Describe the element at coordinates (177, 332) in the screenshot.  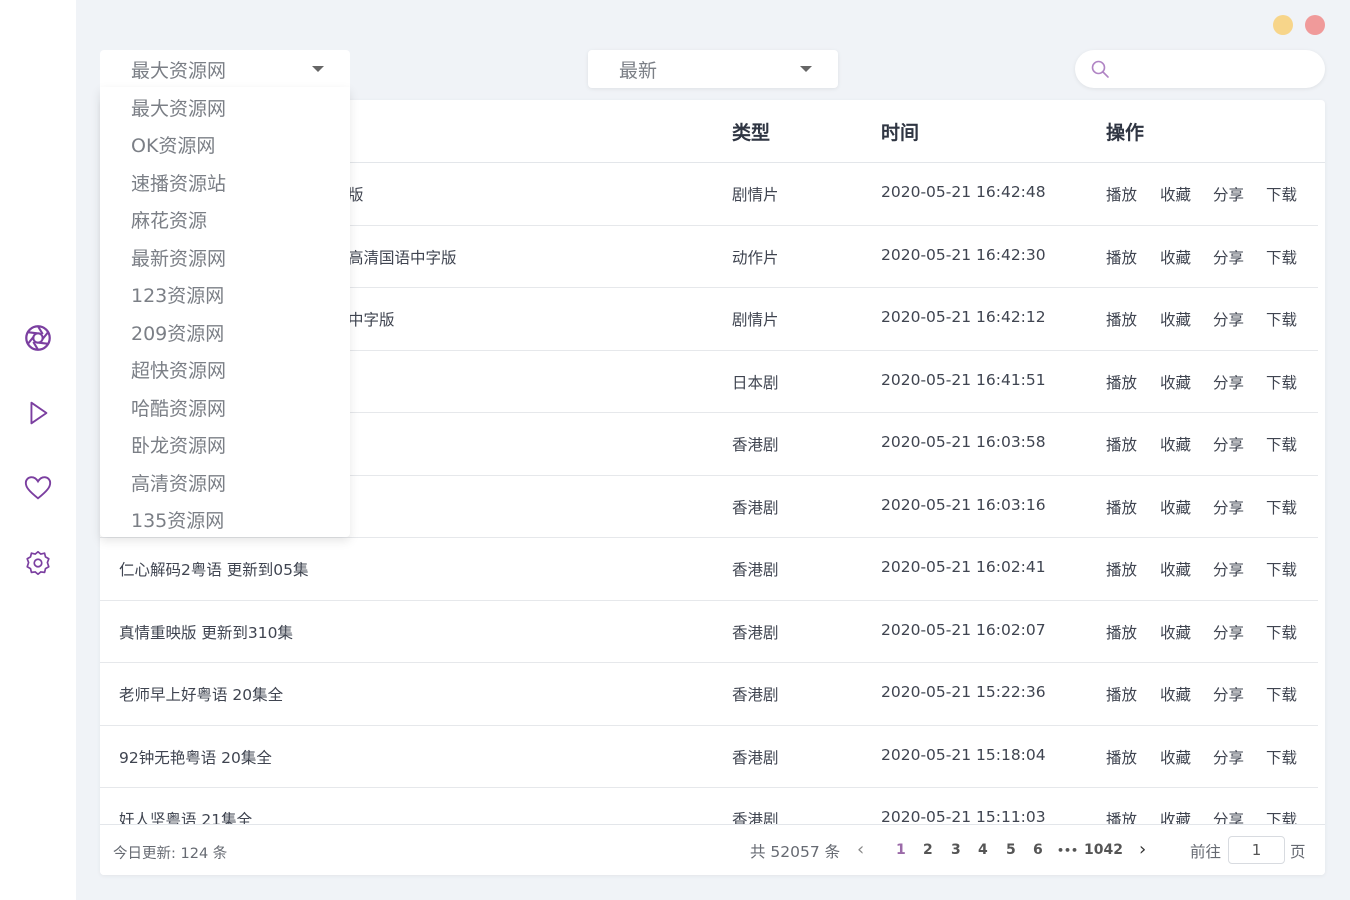
I see `dropdown-option: 209资源网` at that location.